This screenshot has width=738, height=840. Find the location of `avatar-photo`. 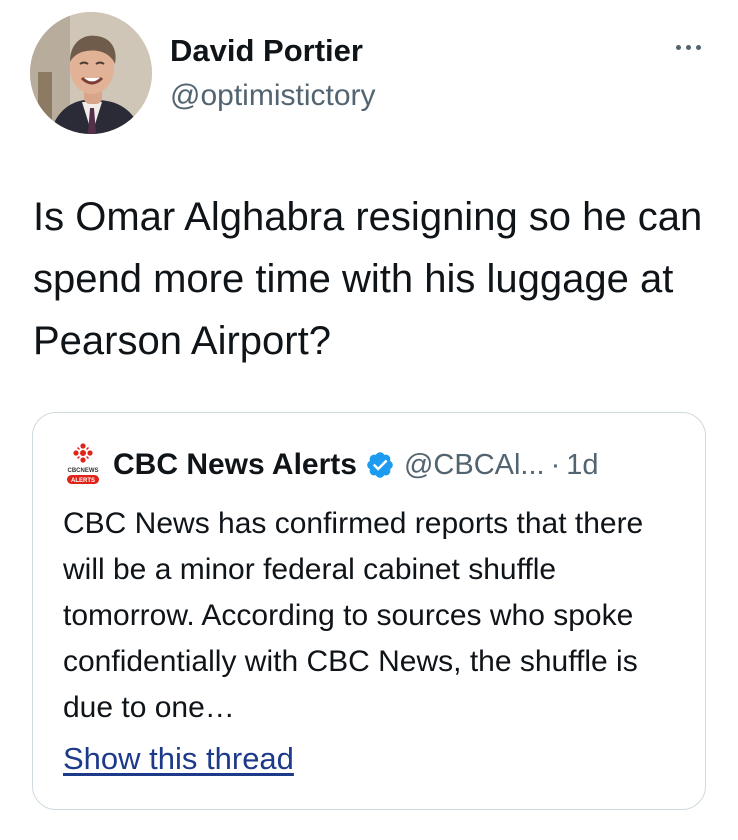

avatar-photo is located at coordinates (91, 73).